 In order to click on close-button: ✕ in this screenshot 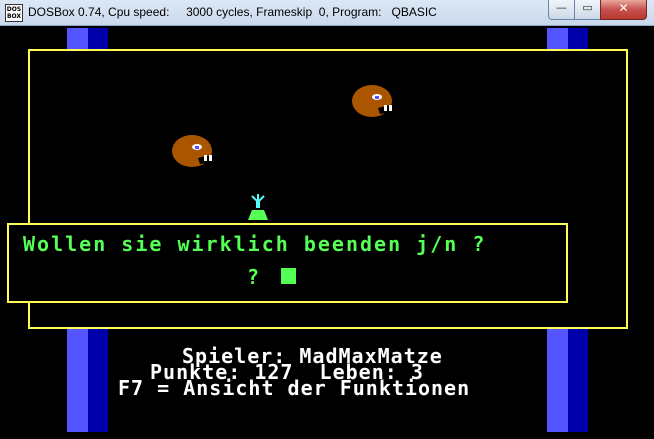, I will do `click(623, 10)`.